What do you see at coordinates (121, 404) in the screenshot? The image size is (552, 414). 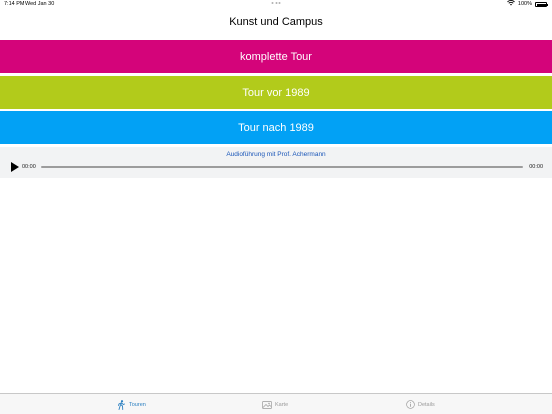 I see `hiker-icon` at bounding box center [121, 404].